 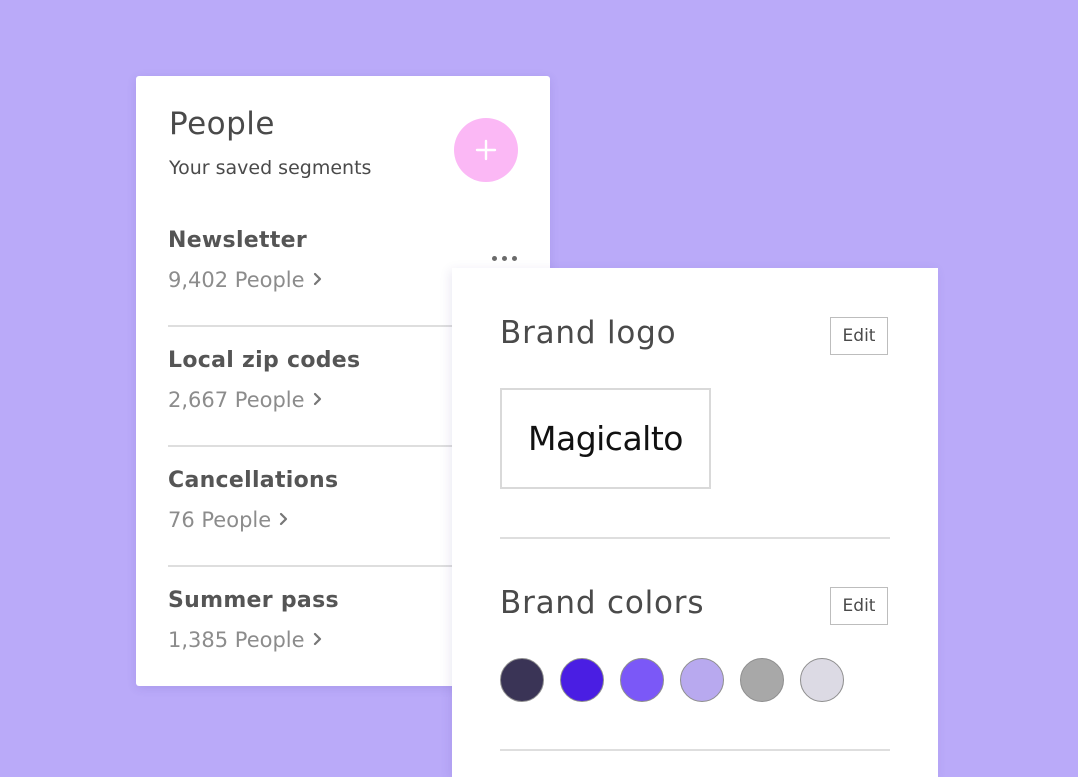 What do you see at coordinates (238, 240) in the screenshot?
I see `segment-name: Newsletter` at bounding box center [238, 240].